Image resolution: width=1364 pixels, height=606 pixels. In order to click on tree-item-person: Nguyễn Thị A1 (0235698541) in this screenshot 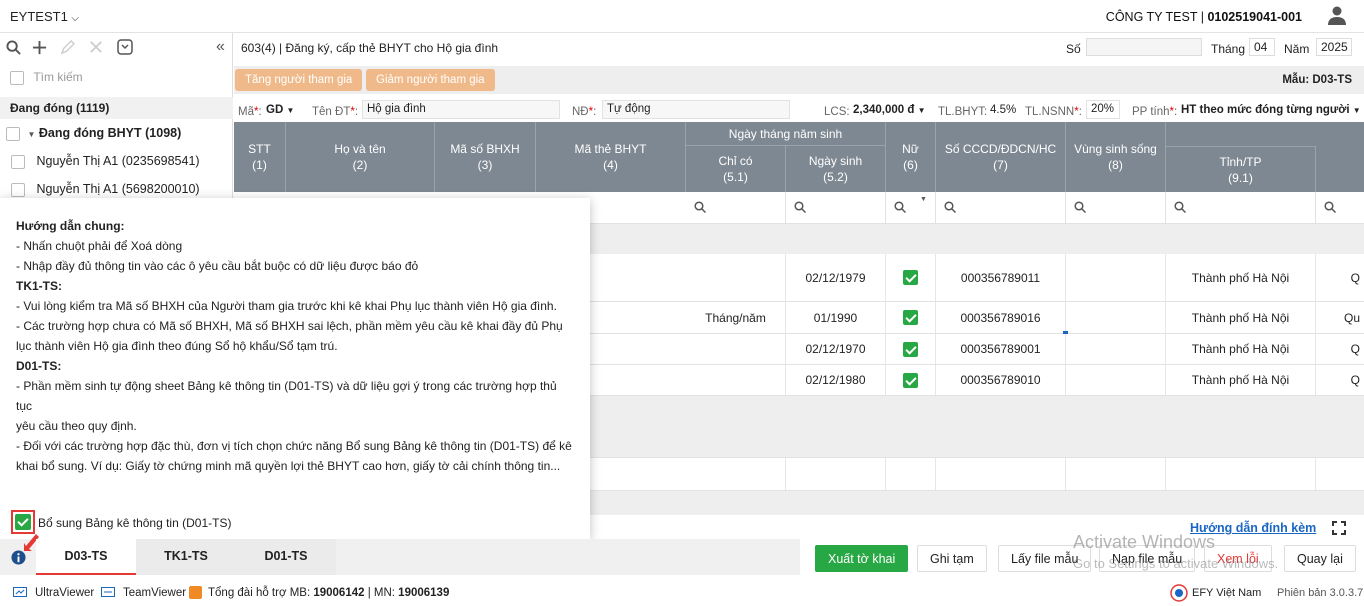, I will do `click(116, 161)`.